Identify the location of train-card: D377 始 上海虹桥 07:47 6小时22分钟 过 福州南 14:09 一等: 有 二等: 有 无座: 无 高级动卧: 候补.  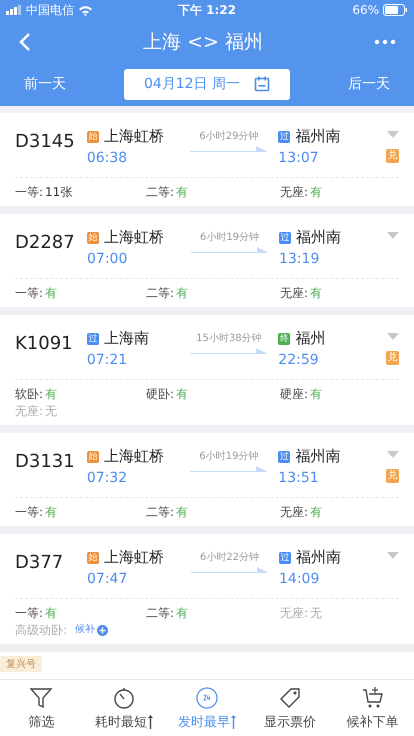
(207, 589).